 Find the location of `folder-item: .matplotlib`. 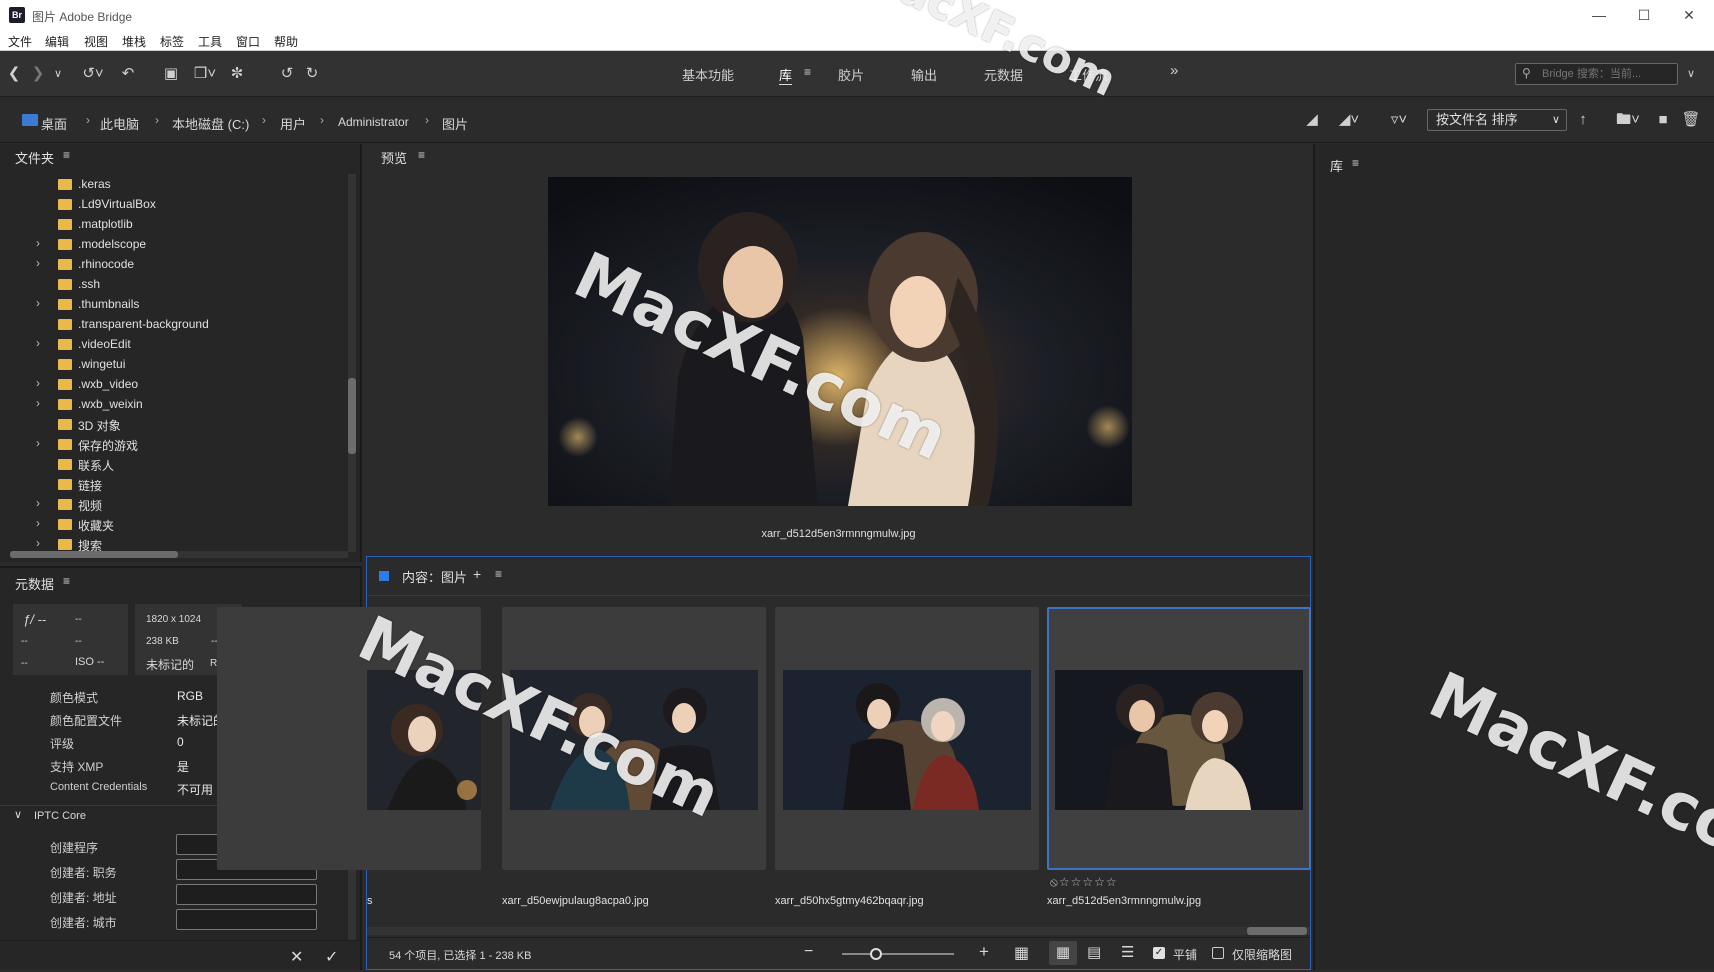

folder-item: .matplotlib is located at coordinates (170, 224).